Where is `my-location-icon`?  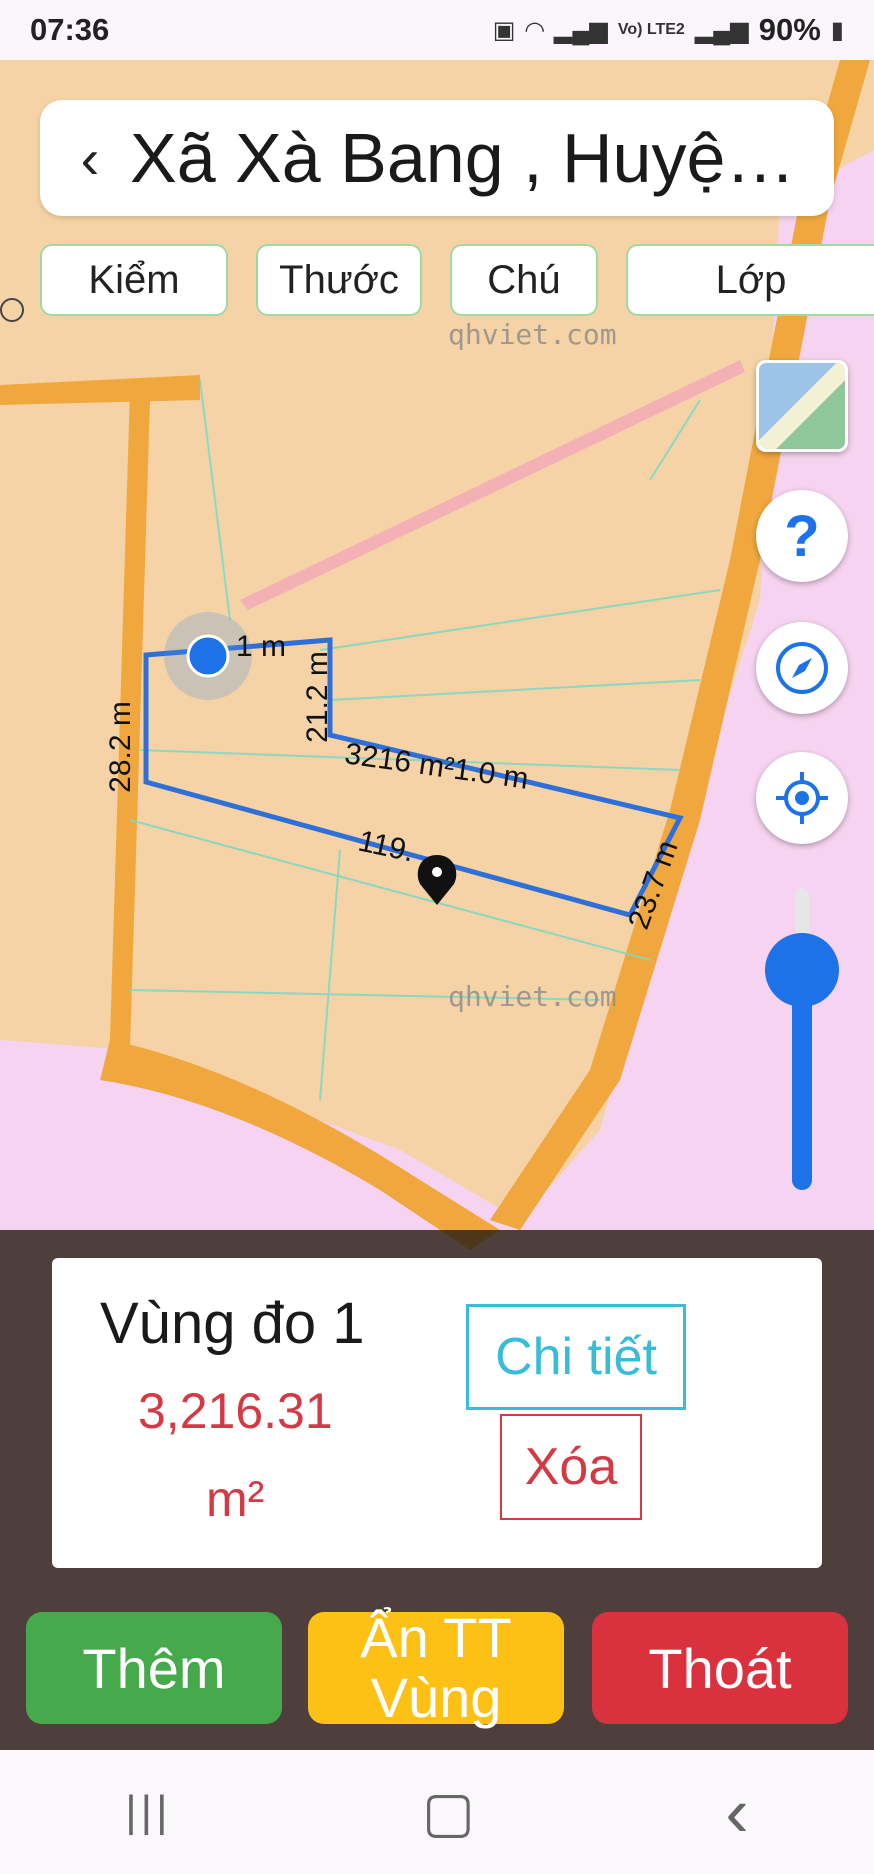 my-location-icon is located at coordinates (802, 798).